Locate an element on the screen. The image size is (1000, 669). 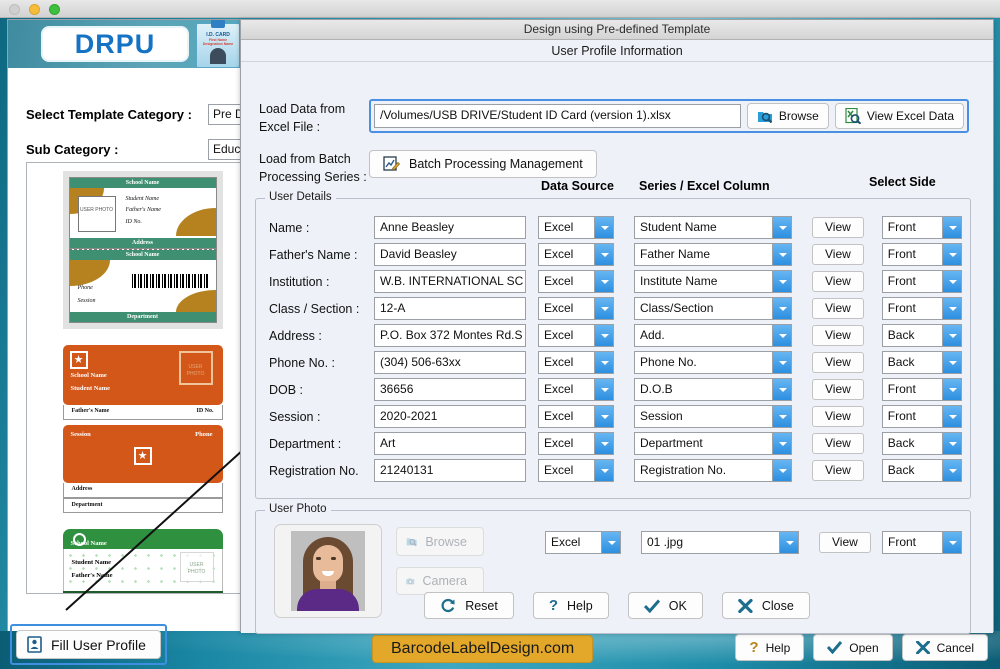
view-excel-data-button: View Excel Data is located at coordinates (899, 116).